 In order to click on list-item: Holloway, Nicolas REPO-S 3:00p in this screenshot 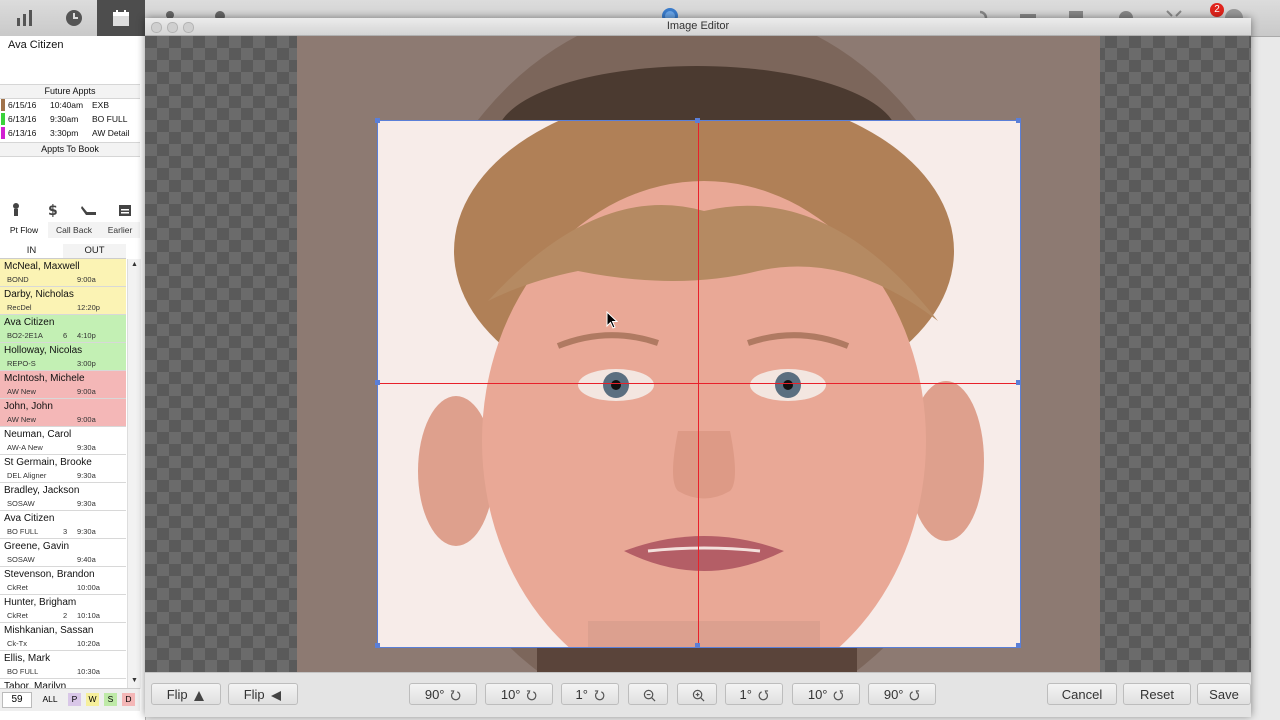, I will do `click(63, 357)`.